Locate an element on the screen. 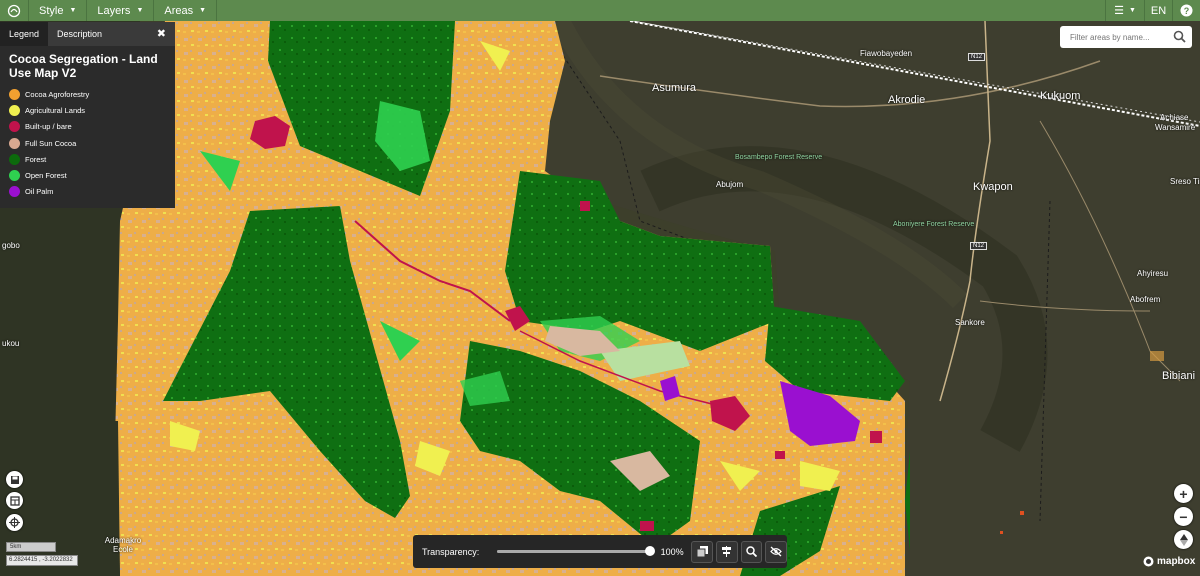  compass-icon is located at coordinates (1183, 539).